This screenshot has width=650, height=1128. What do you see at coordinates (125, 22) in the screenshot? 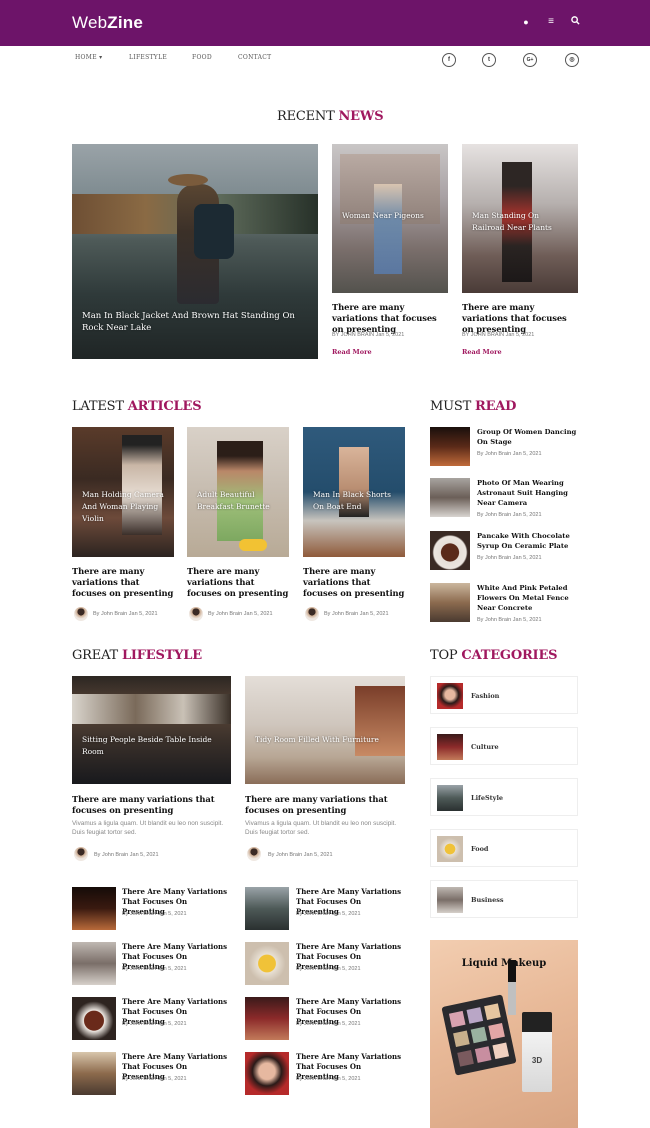
I see `logo-text-bold: Zine` at bounding box center [125, 22].